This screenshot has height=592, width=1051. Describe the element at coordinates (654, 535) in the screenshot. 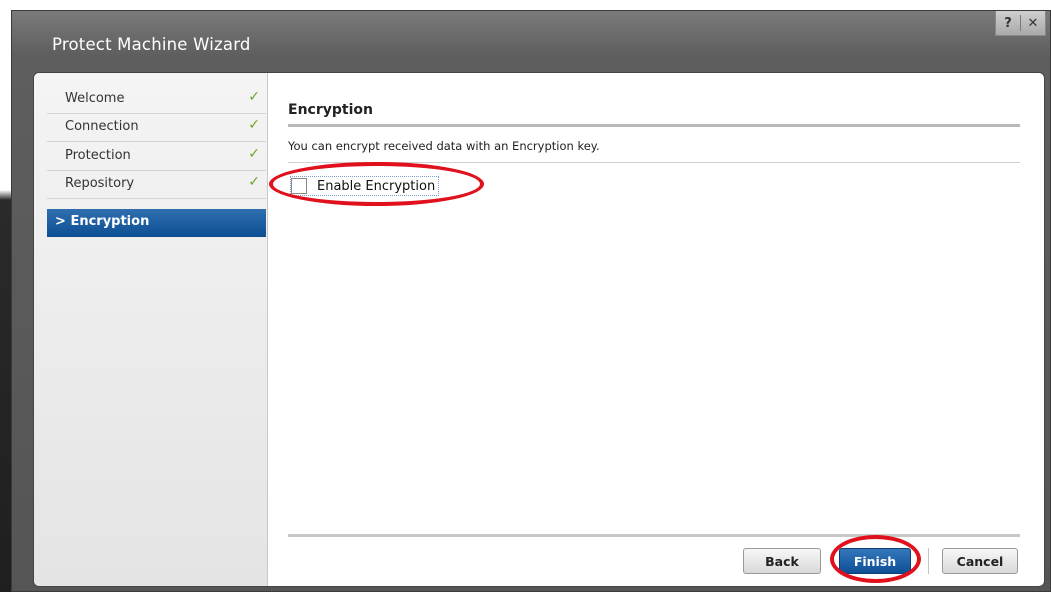

I see `footer-divider` at that location.